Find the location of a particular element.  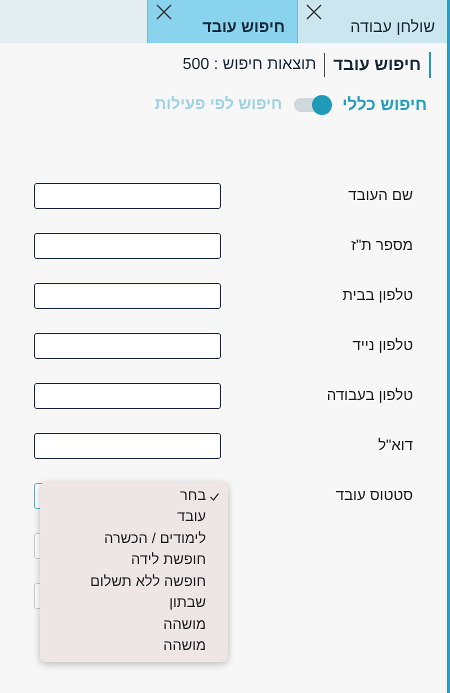

dropdown-option: חופשה ללא תשלום is located at coordinates (134, 583).